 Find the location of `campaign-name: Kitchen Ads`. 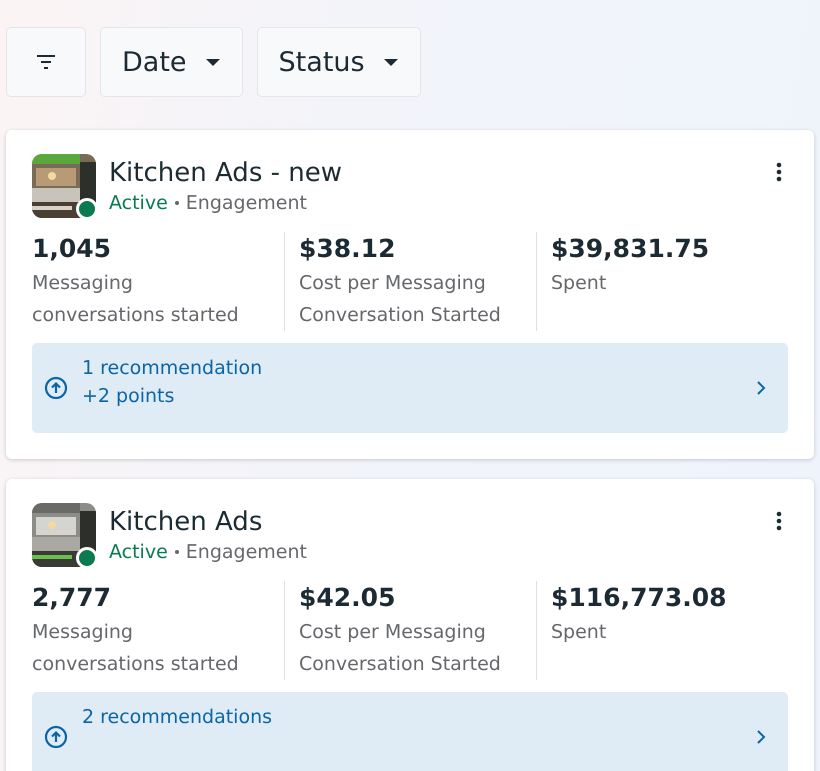

campaign-name: Kitchen Ads is located at coordinates (186, 522).